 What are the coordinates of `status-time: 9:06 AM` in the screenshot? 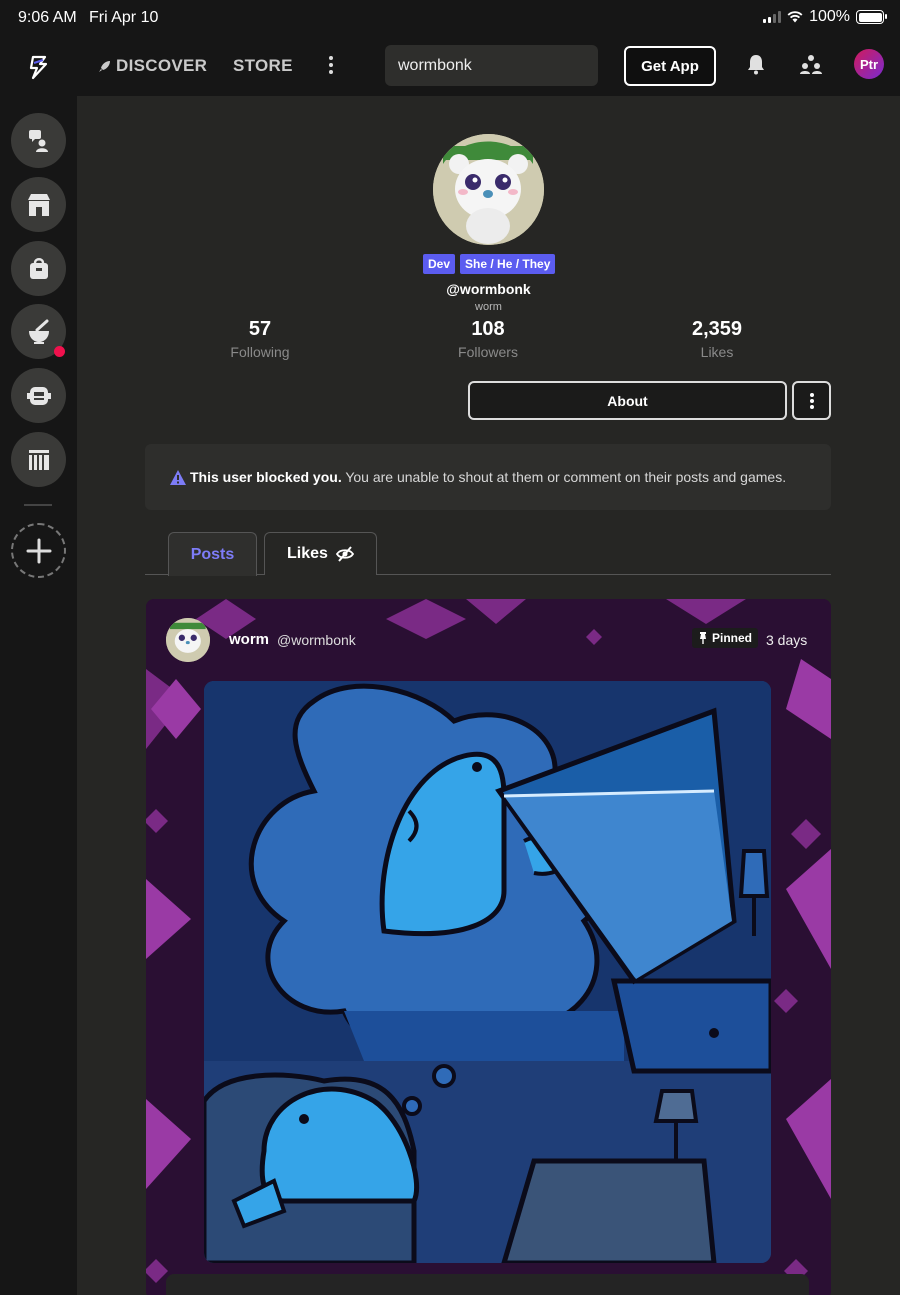 It's located at (47, 17).